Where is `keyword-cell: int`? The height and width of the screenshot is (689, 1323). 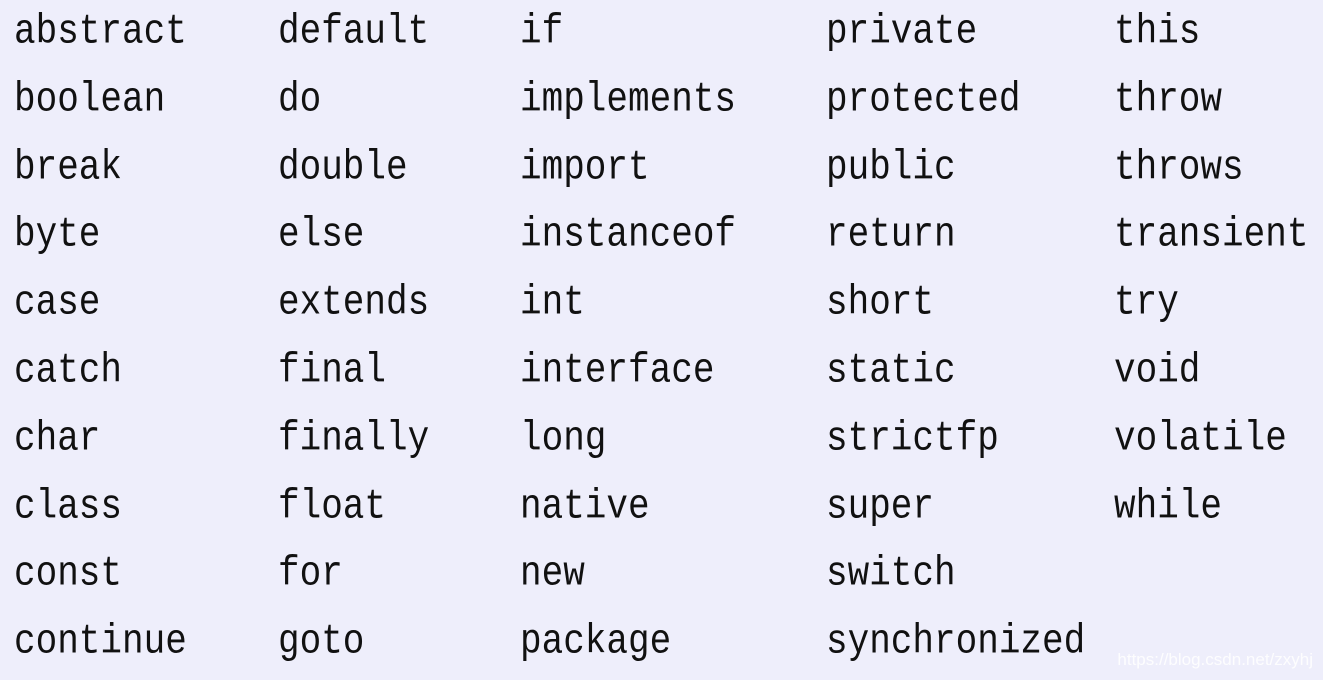
keyword-cell: int is located at coordinates (552, 303).